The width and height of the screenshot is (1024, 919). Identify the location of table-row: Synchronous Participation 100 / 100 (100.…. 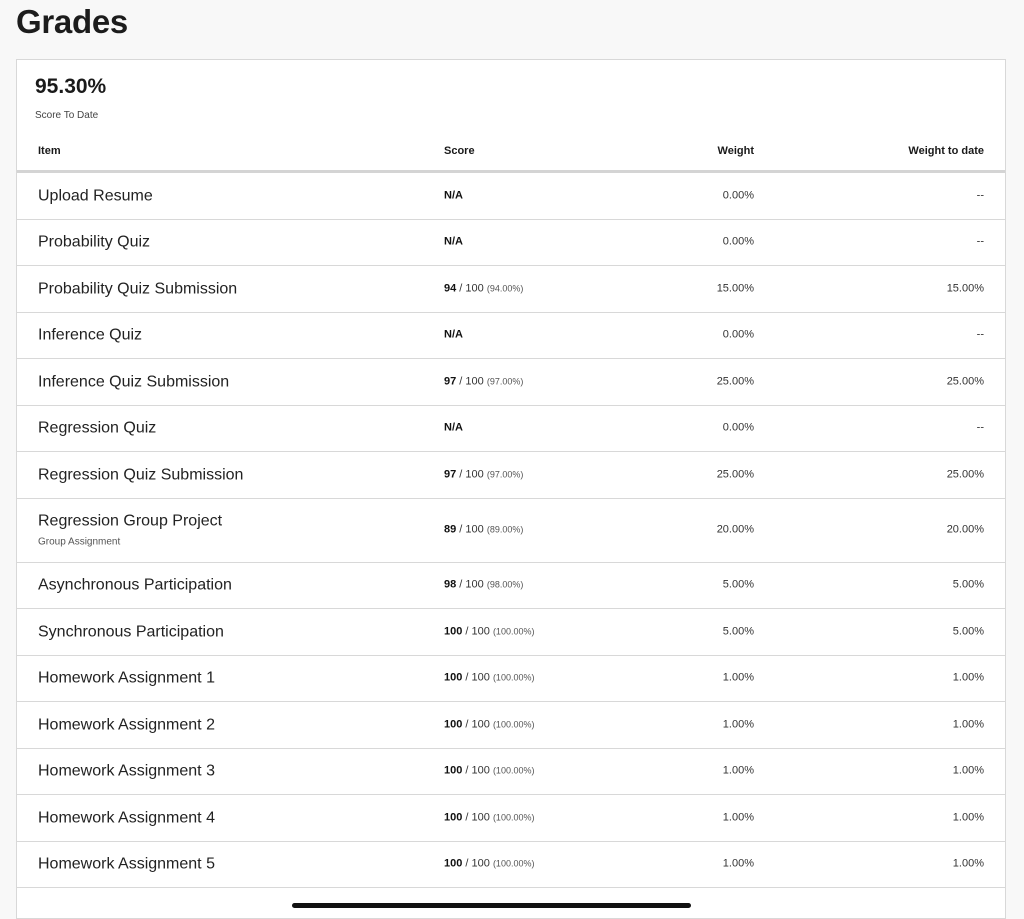
(511, 632).